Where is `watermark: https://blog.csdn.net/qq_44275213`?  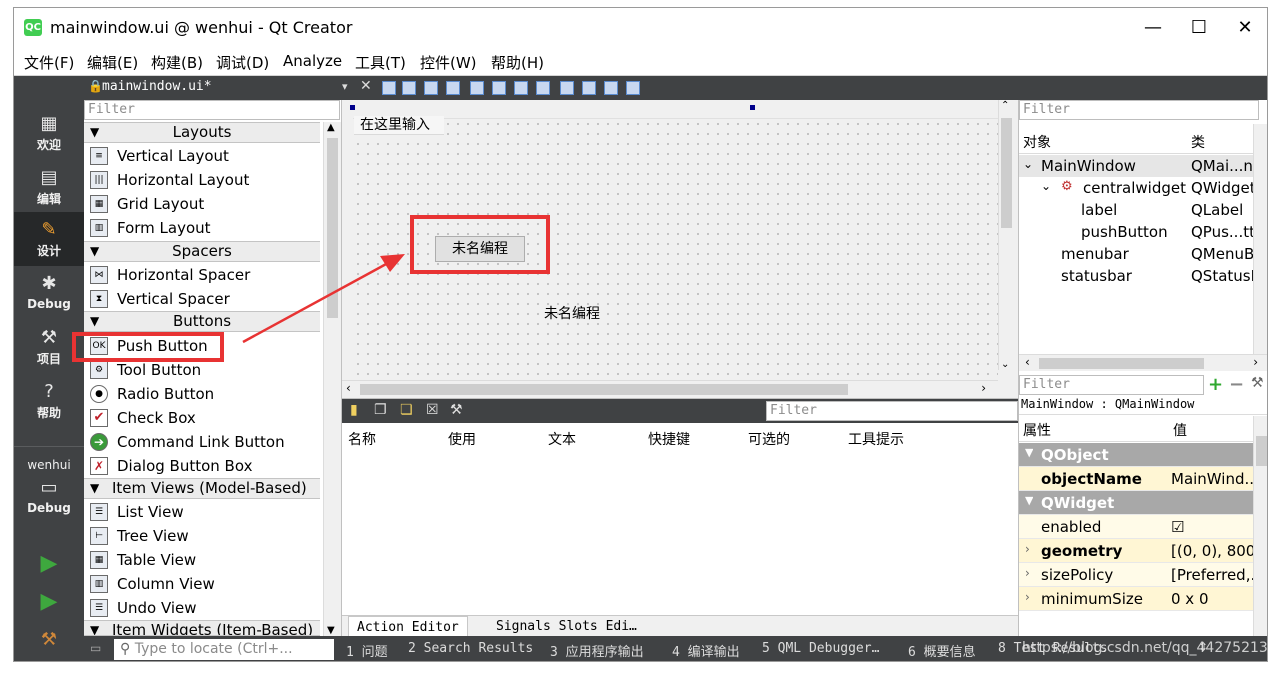 watermark: https://blog.csdn.net/qq_44275213 is located at coordinates (1145, 648).